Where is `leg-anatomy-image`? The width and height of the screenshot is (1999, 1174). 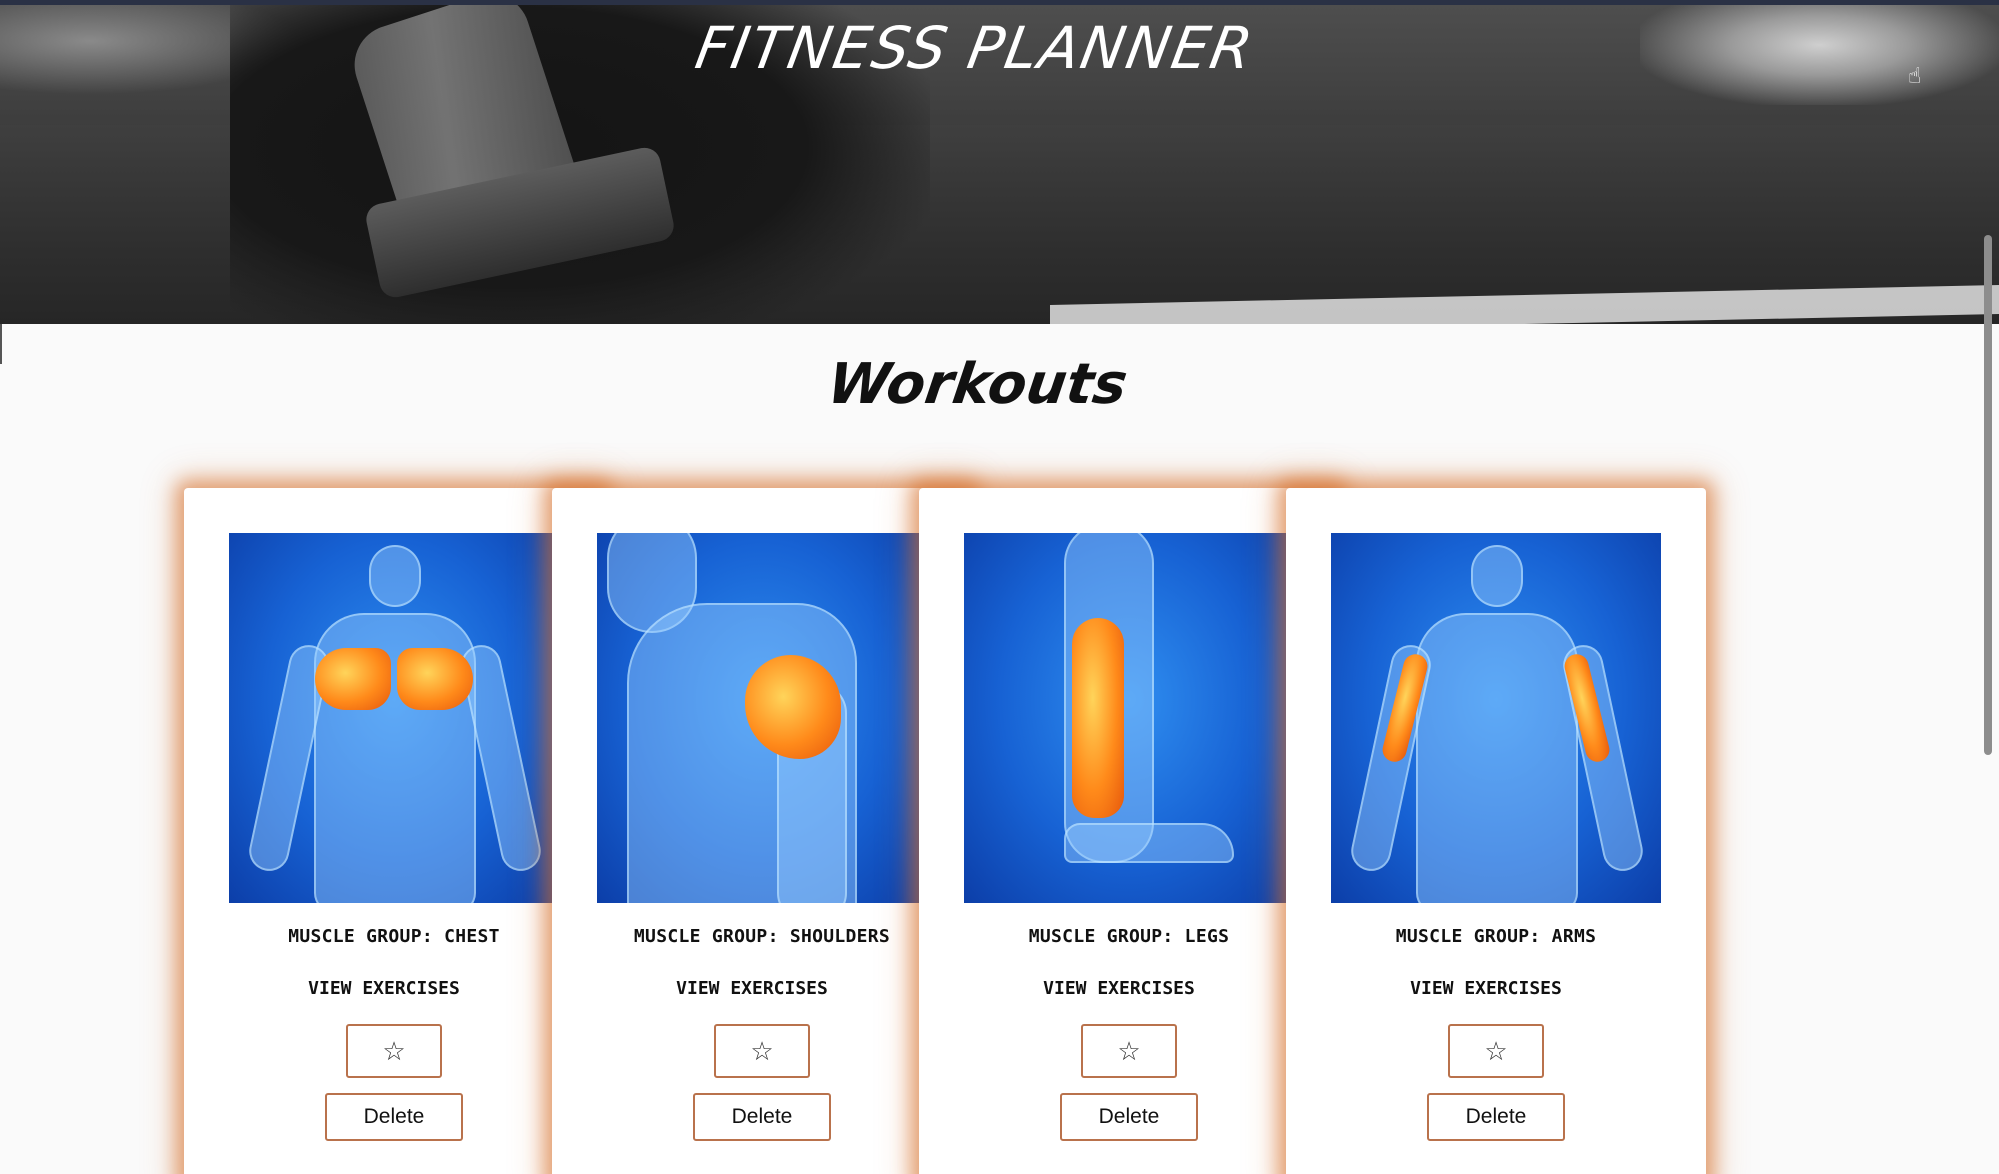
leg-anatomy-image is located at coordinates (1129, 718).